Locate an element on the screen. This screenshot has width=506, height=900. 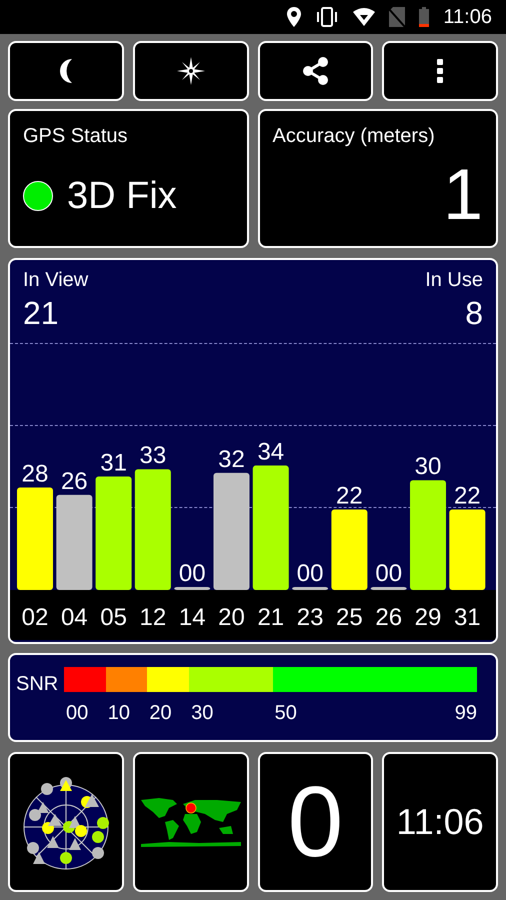
share-icon is located at coordinates (315, 71).